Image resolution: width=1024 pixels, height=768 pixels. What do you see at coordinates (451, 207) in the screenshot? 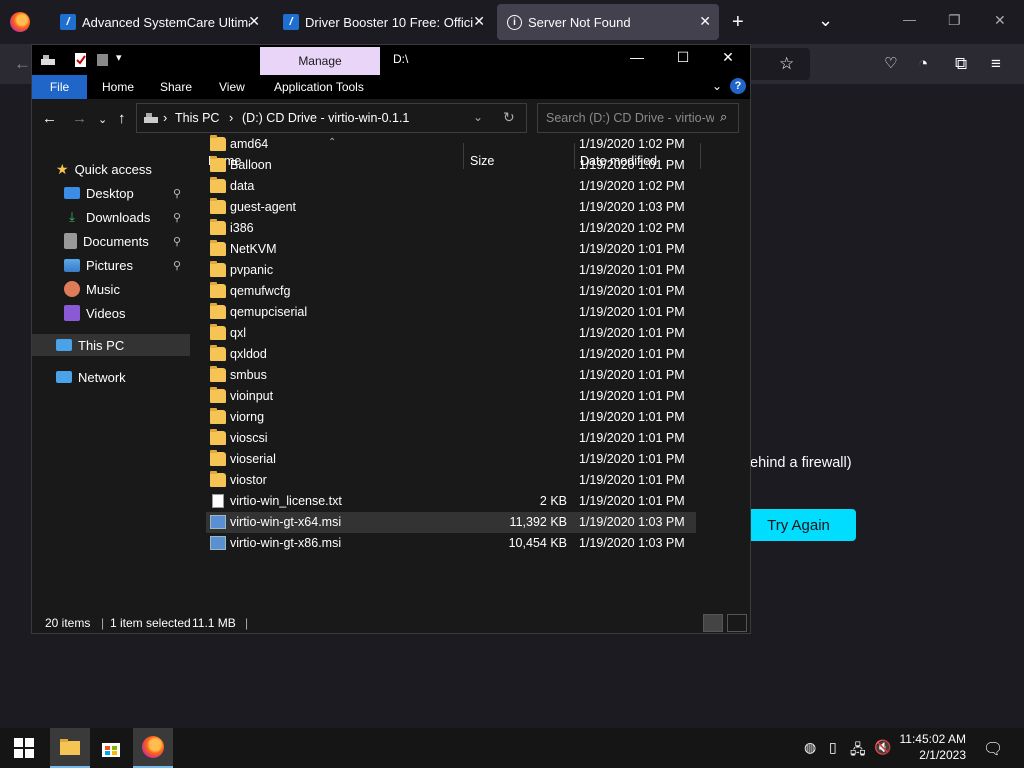
I see `file-row: guest-agent 1/19/2020 1:03 PM` at bounding box center [451, 207].